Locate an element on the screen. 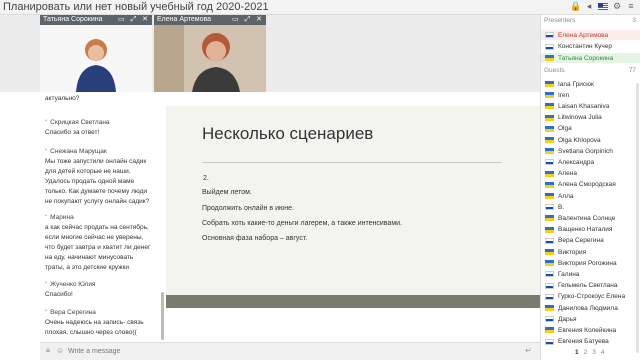  slide-bullet: Выйдем летом. is located at coordinates (227, 192).